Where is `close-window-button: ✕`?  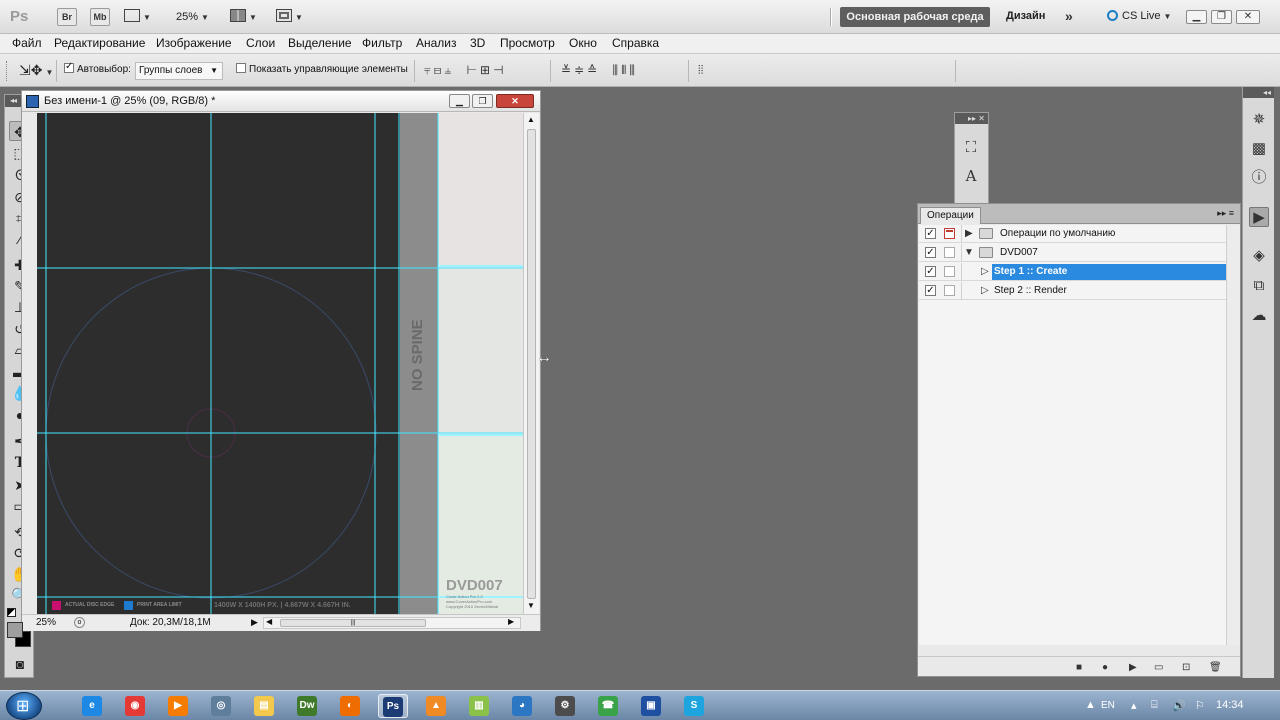 close-window-button: ✕ is located at coordinates (1248, 17).